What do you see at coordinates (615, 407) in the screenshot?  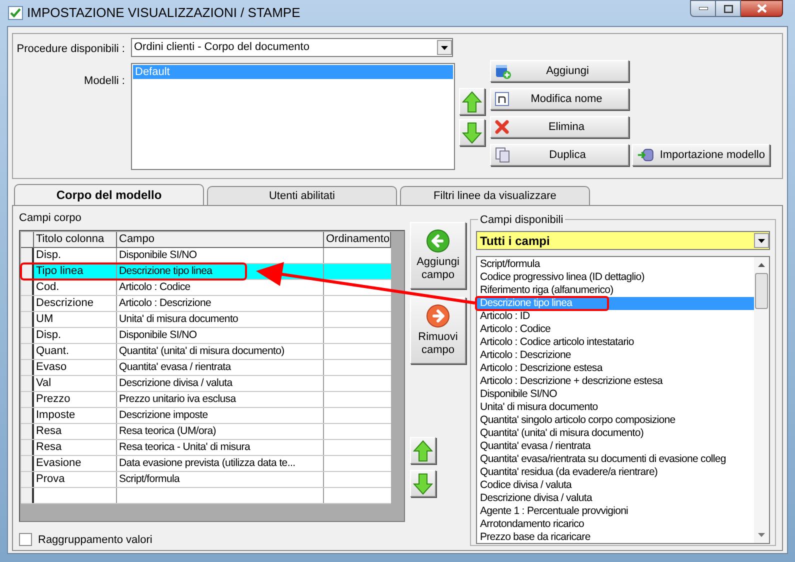 I see `list-item: Unita' di misura documento` at bounding box center [615, 407].